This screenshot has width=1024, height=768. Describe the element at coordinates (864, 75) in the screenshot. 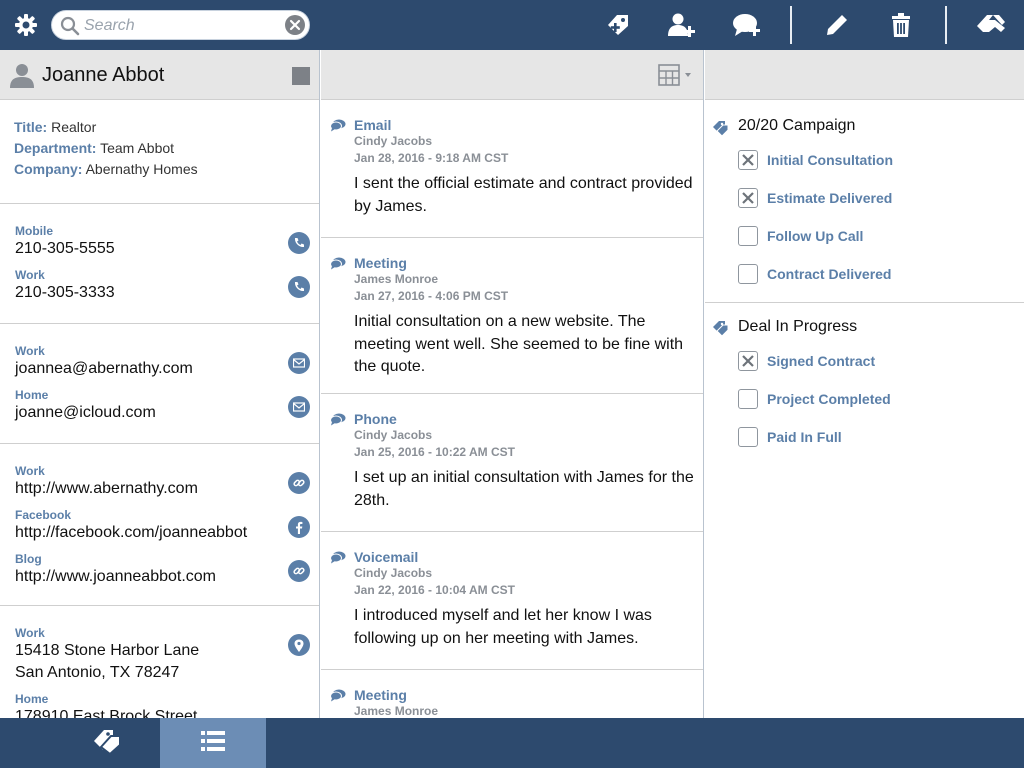

I see `checklist-header` at that location.